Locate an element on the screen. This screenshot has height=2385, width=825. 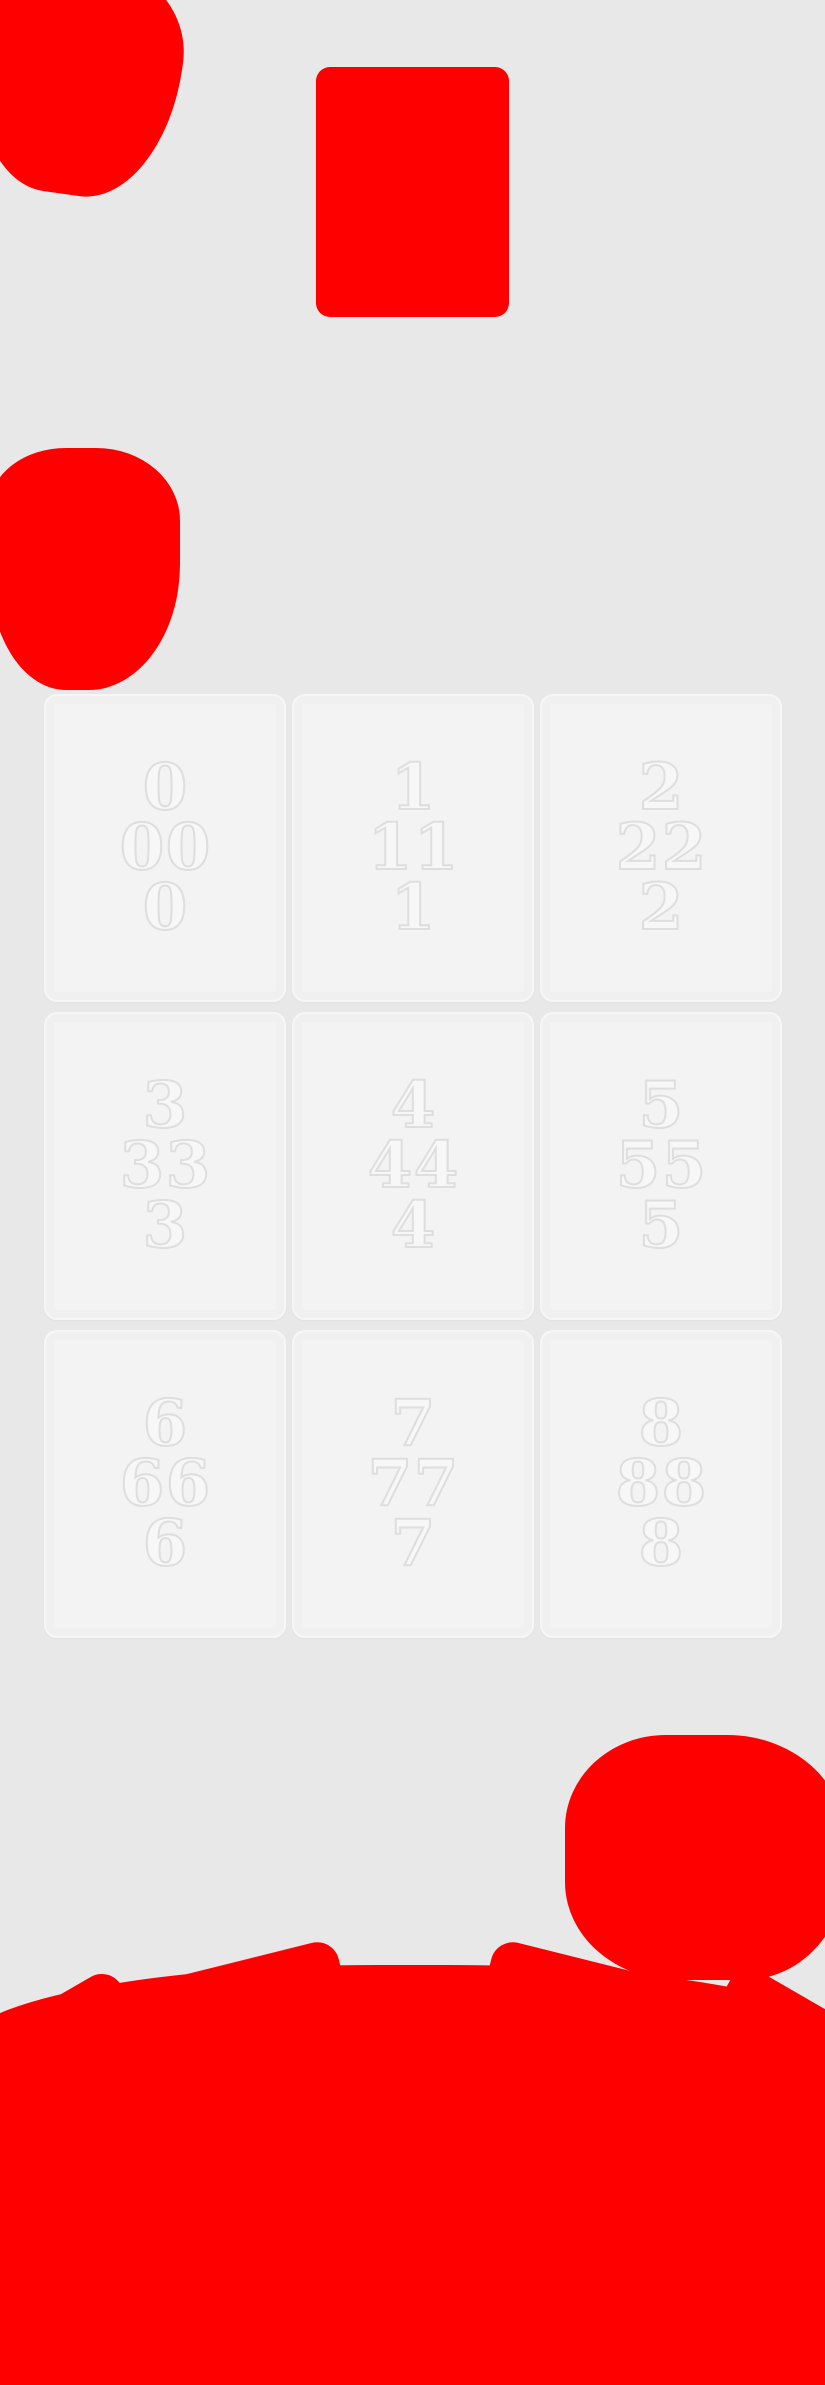
card-1: 1 11 1 is located at coordinates (413, 848).